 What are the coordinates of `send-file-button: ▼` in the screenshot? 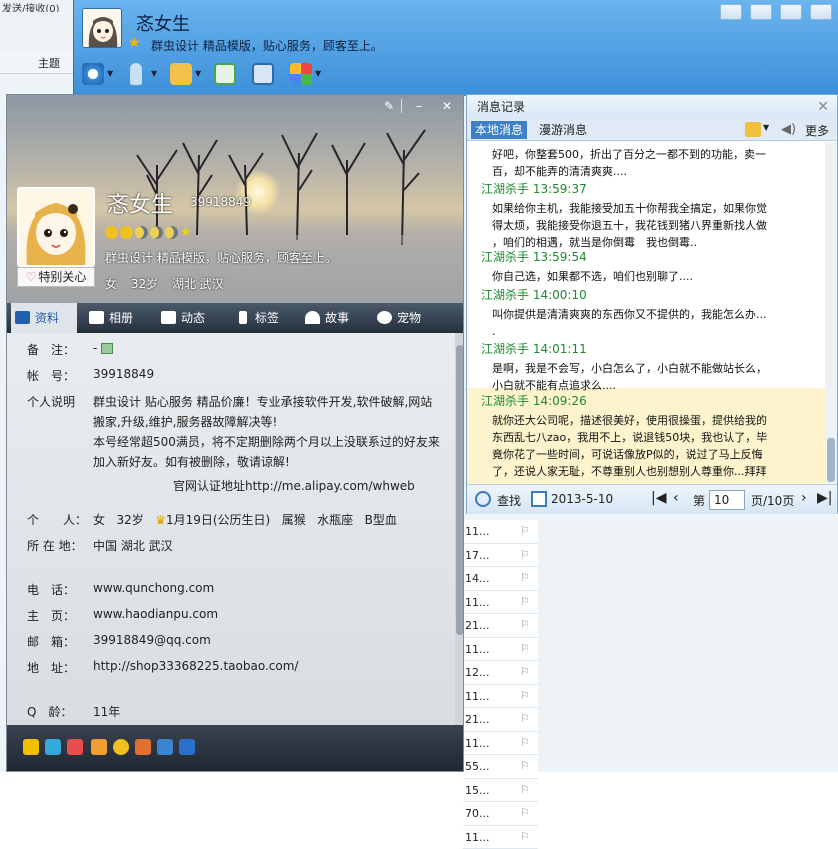 It's located at (187, 74).